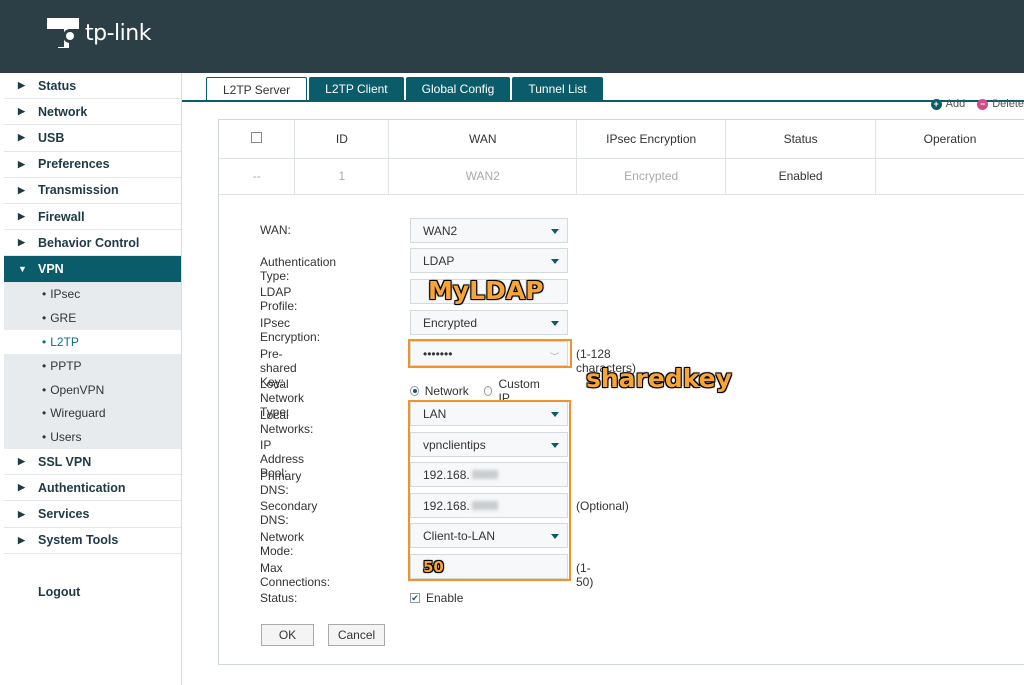 Image resolution: width=1024 pixels, height=685 pixels. I want to click on col-header-ipsec: IPsec Encryption, so click(651, 139).